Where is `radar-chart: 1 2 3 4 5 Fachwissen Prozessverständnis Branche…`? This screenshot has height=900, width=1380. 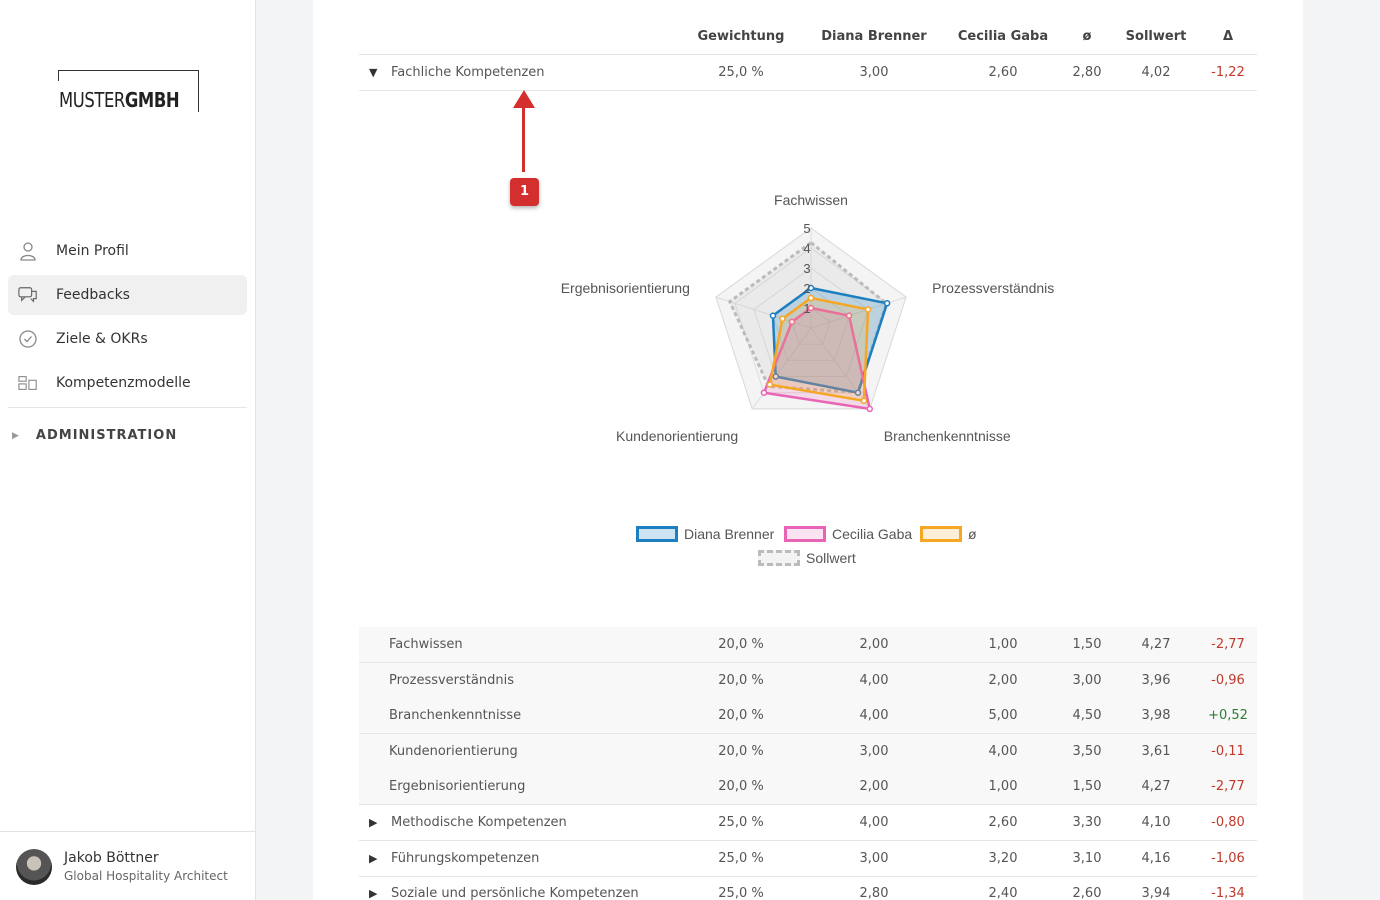 radar-chart: 1 2 3 4 5 Fachwissen Prozessverständnis Branche… is located at coordinates (808, 319).